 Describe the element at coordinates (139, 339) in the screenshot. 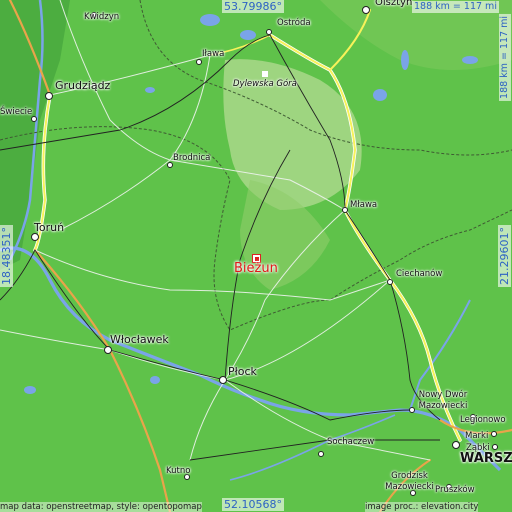

I see `place-label-wloclawek: Włocławek` at that location.